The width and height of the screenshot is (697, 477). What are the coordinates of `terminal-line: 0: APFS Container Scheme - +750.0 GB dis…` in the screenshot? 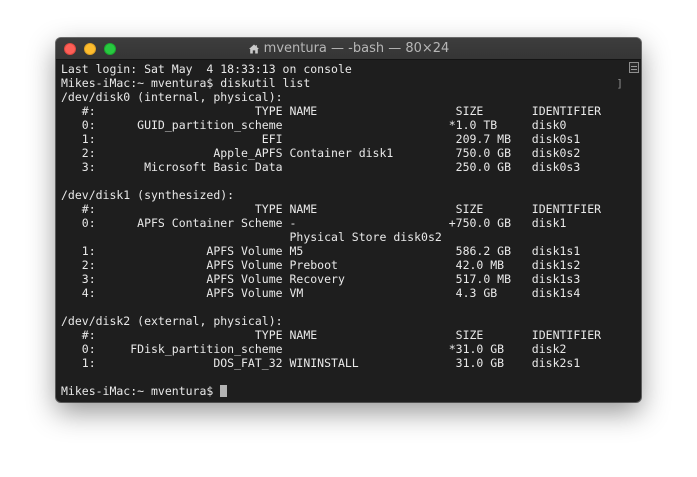 It's located at (314, 223).